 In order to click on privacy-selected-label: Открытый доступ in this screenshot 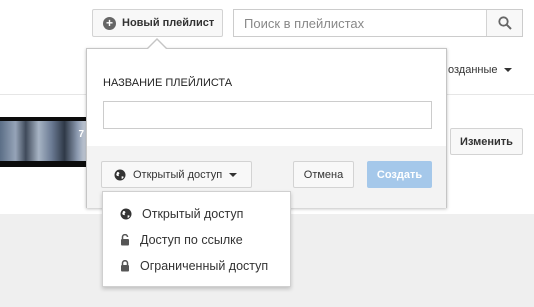, I will do `click(178, 174)`.